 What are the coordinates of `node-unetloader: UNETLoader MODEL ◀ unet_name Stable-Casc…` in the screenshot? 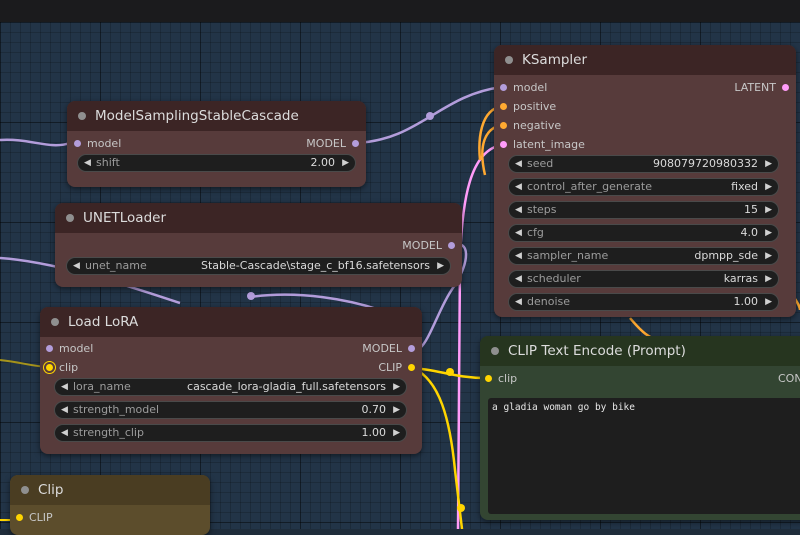 It's located at (258, 245).